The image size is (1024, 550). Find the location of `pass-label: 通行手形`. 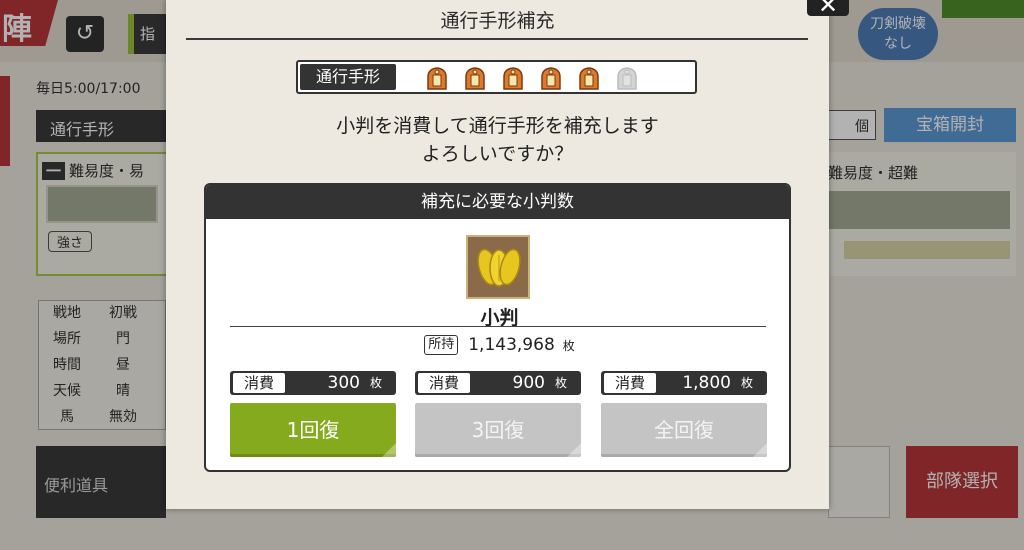

pass-label: 通行手形 is located at coordinates (348, 77).